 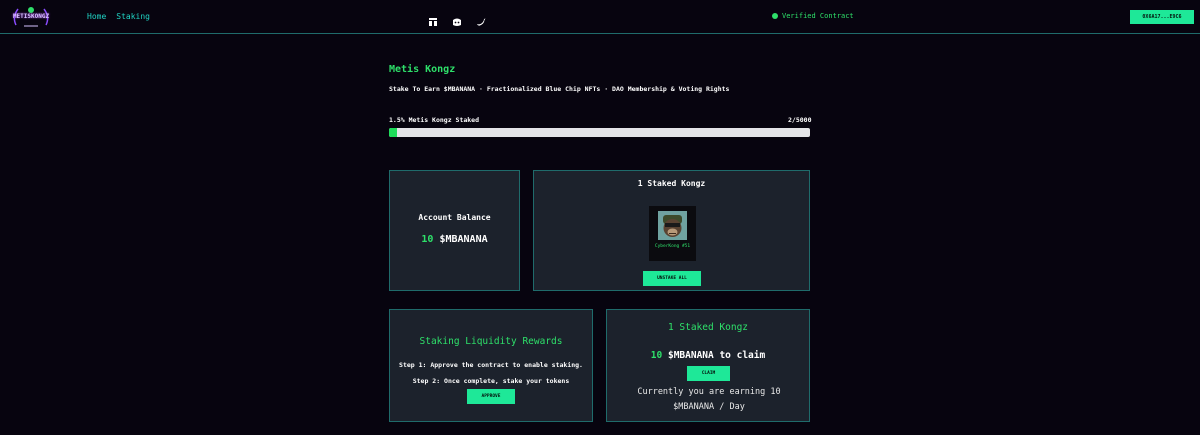 What do you see at coordinates (599, 132) in the screenshot?
I see `staked-progress-bar` at bounding box center [599, 132].